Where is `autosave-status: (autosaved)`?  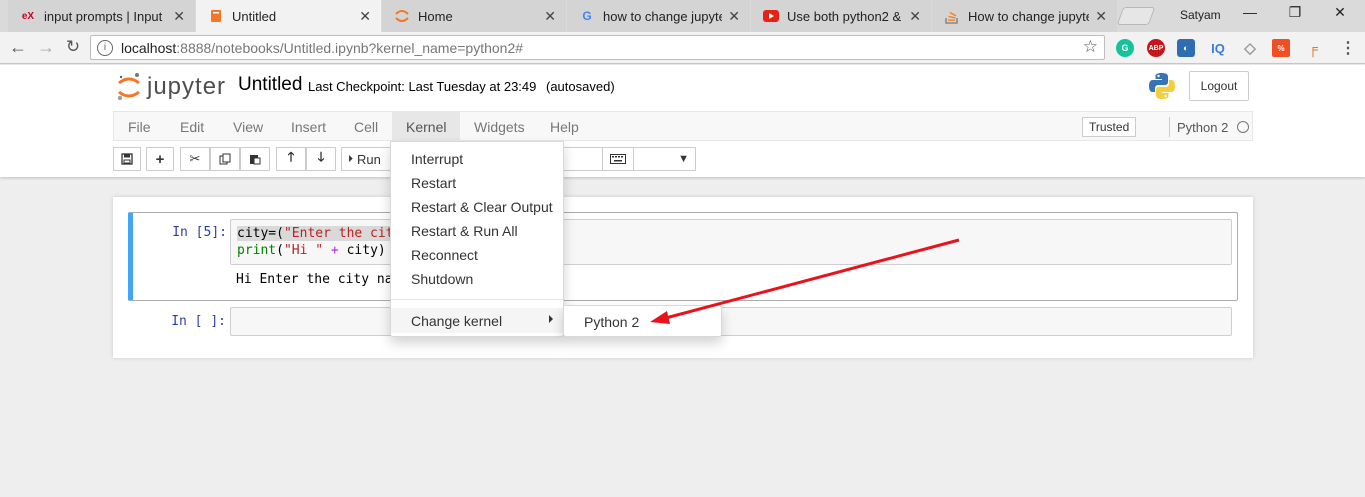
autosave-status: (autosaved) is located at coordinates (580, 86).